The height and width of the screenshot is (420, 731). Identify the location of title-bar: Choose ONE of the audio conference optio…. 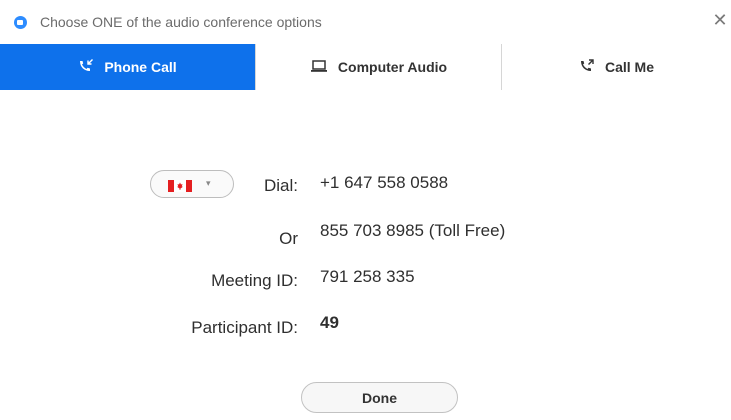
(365, 22).